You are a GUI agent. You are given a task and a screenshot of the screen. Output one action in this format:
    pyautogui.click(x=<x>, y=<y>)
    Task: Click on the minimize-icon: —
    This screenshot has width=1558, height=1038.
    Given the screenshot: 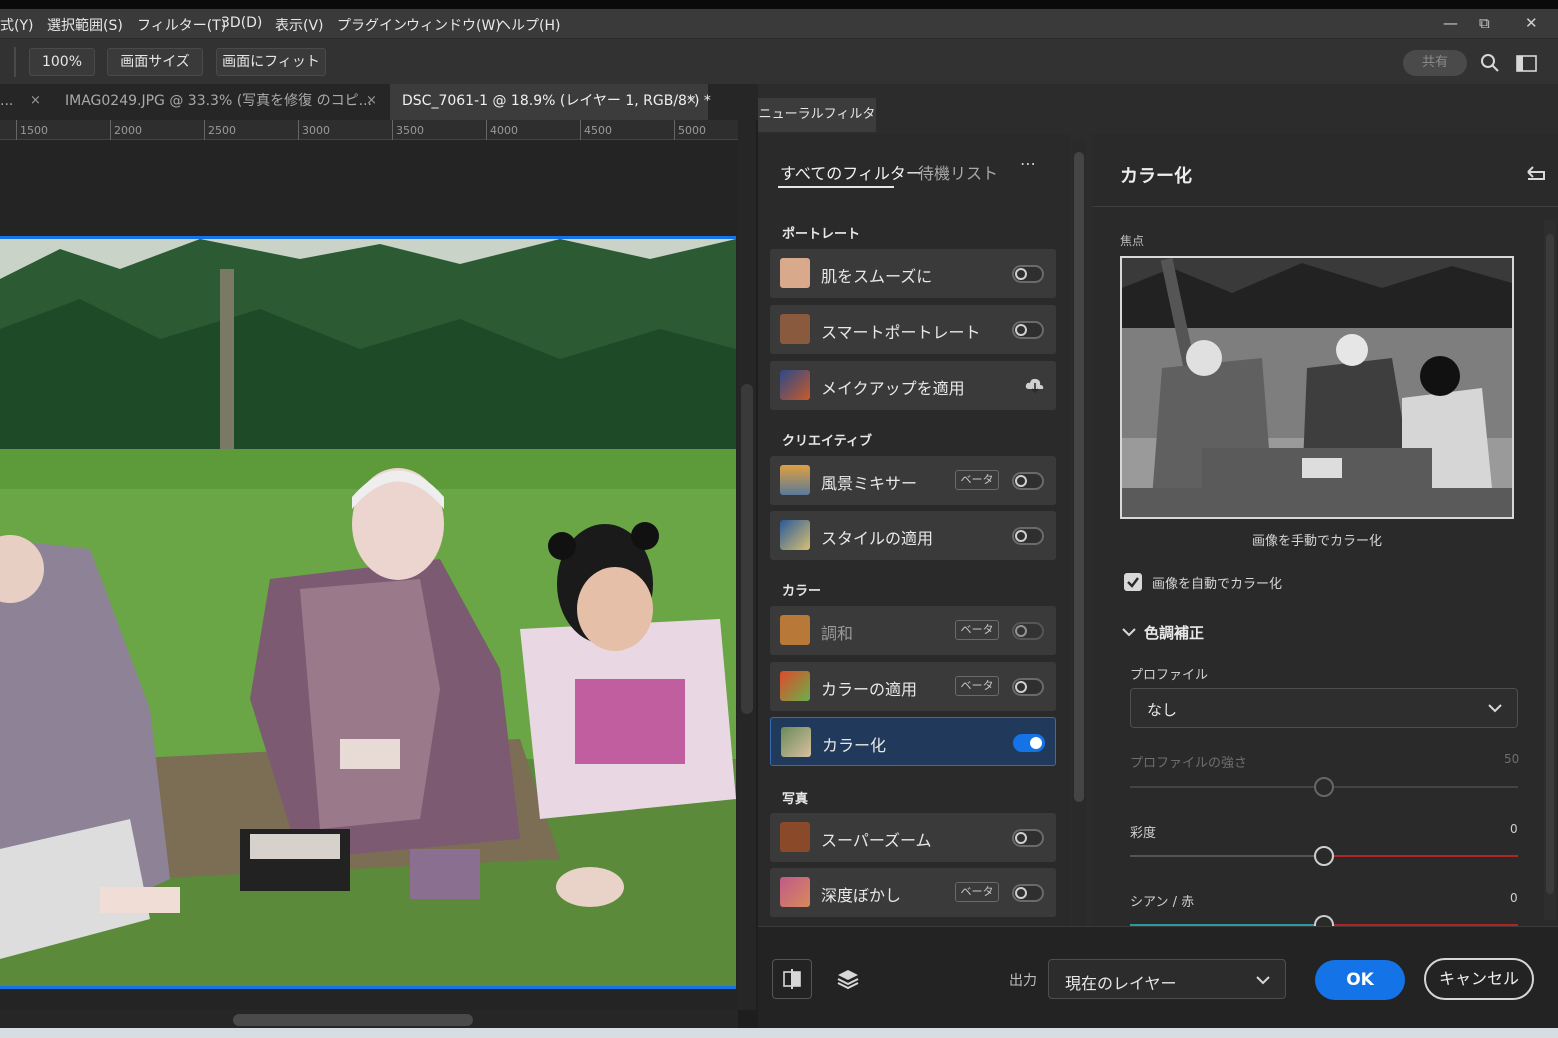 What is the action you would take?
    pyautogui.click(x=1450, y=23)
    